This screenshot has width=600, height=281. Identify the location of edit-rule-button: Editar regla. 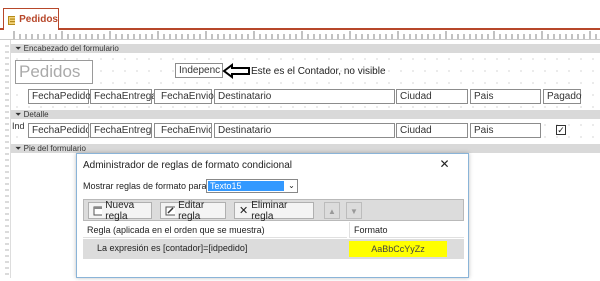
(193, 210).